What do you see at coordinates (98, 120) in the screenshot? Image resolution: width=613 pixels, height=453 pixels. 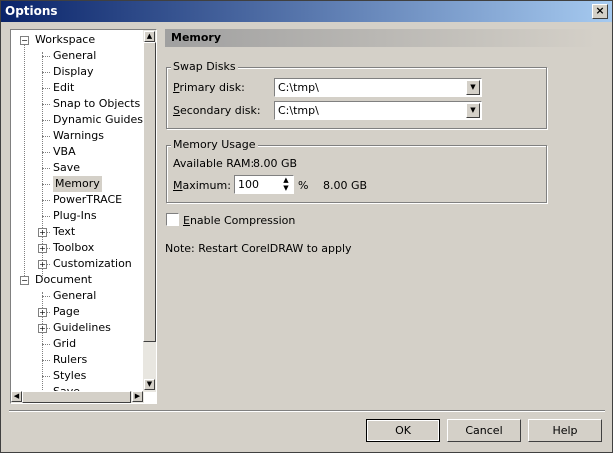 I see `tree-item-dynamic-guides: Dynamic Guides` at bounding box center [98, 120].